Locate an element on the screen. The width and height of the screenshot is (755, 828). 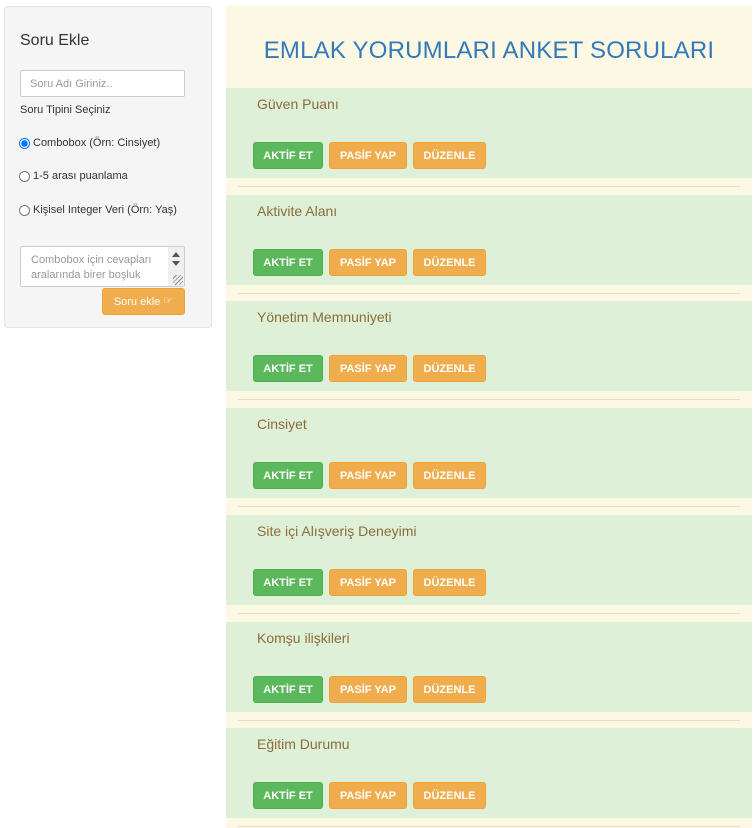
scroll-up-icon is located at coordinates (176, 254).